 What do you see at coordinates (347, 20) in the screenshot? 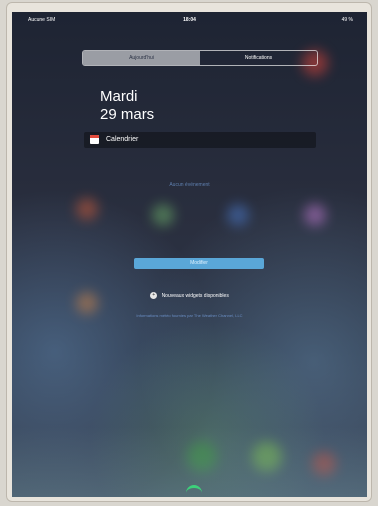
I see `battery-indicator: 49 %` at bounding box center [347, 20].